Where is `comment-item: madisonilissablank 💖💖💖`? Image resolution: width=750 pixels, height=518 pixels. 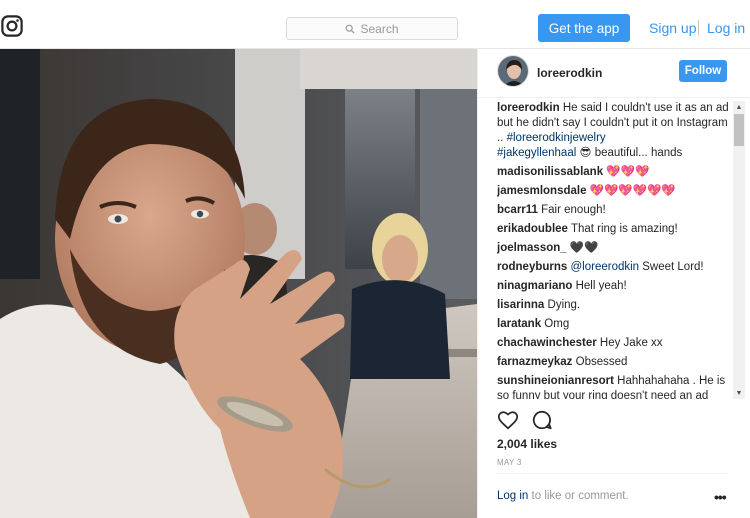
comment-item: madisonilissablank 💖💖💖 is located at coordinates (613, 172).